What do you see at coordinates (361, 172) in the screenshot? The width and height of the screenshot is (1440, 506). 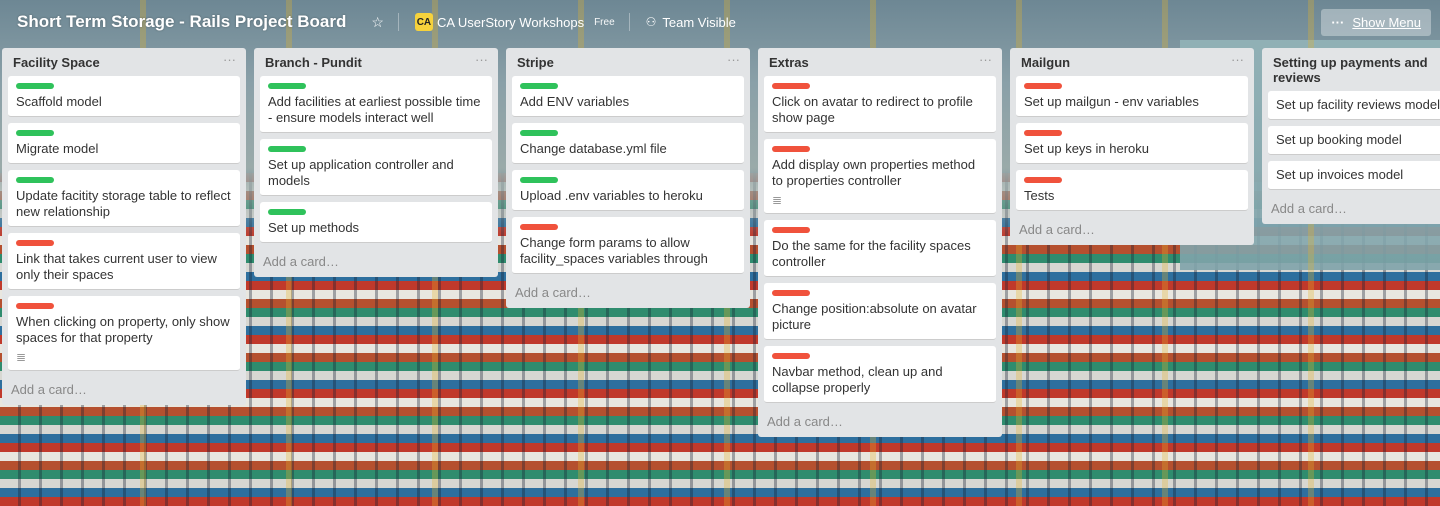 I see `card-title: Set up application controller and models` at bounding box center [361, 172].